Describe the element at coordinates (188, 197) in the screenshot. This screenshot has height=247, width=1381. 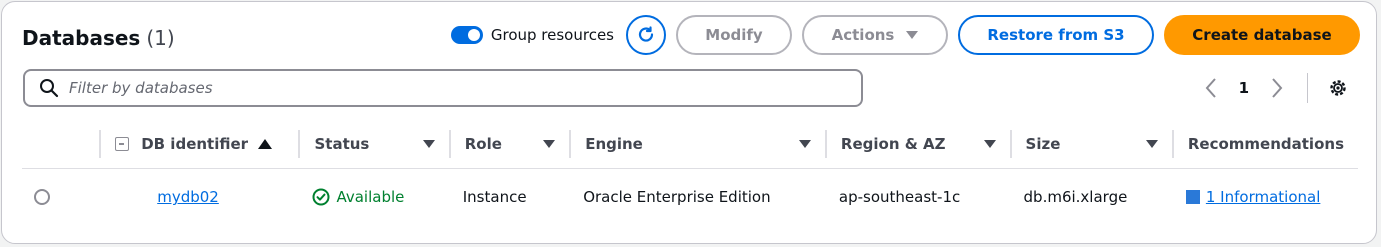
I see `db-identifier-link: mydb02` at that location.